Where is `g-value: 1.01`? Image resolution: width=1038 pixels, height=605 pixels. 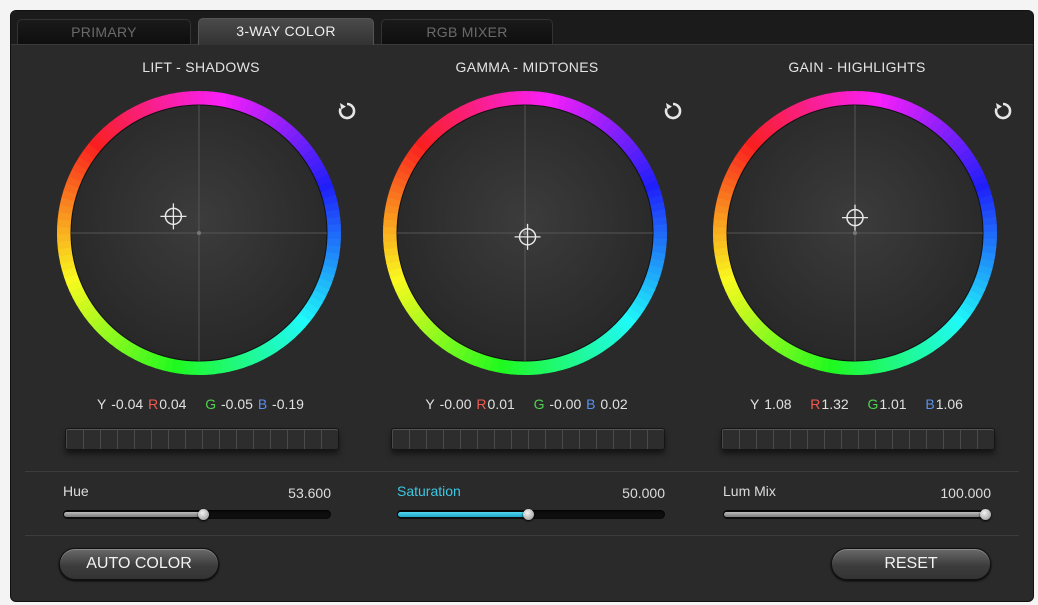
g-value: 1.01 is located at coordinates (893, 404).